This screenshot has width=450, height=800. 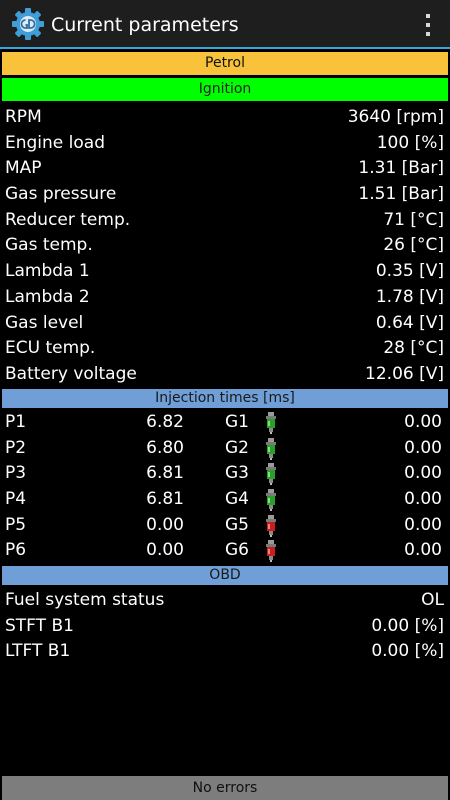 I want to click on gas-ecu-gear-icon, so click(x=28, y=24).